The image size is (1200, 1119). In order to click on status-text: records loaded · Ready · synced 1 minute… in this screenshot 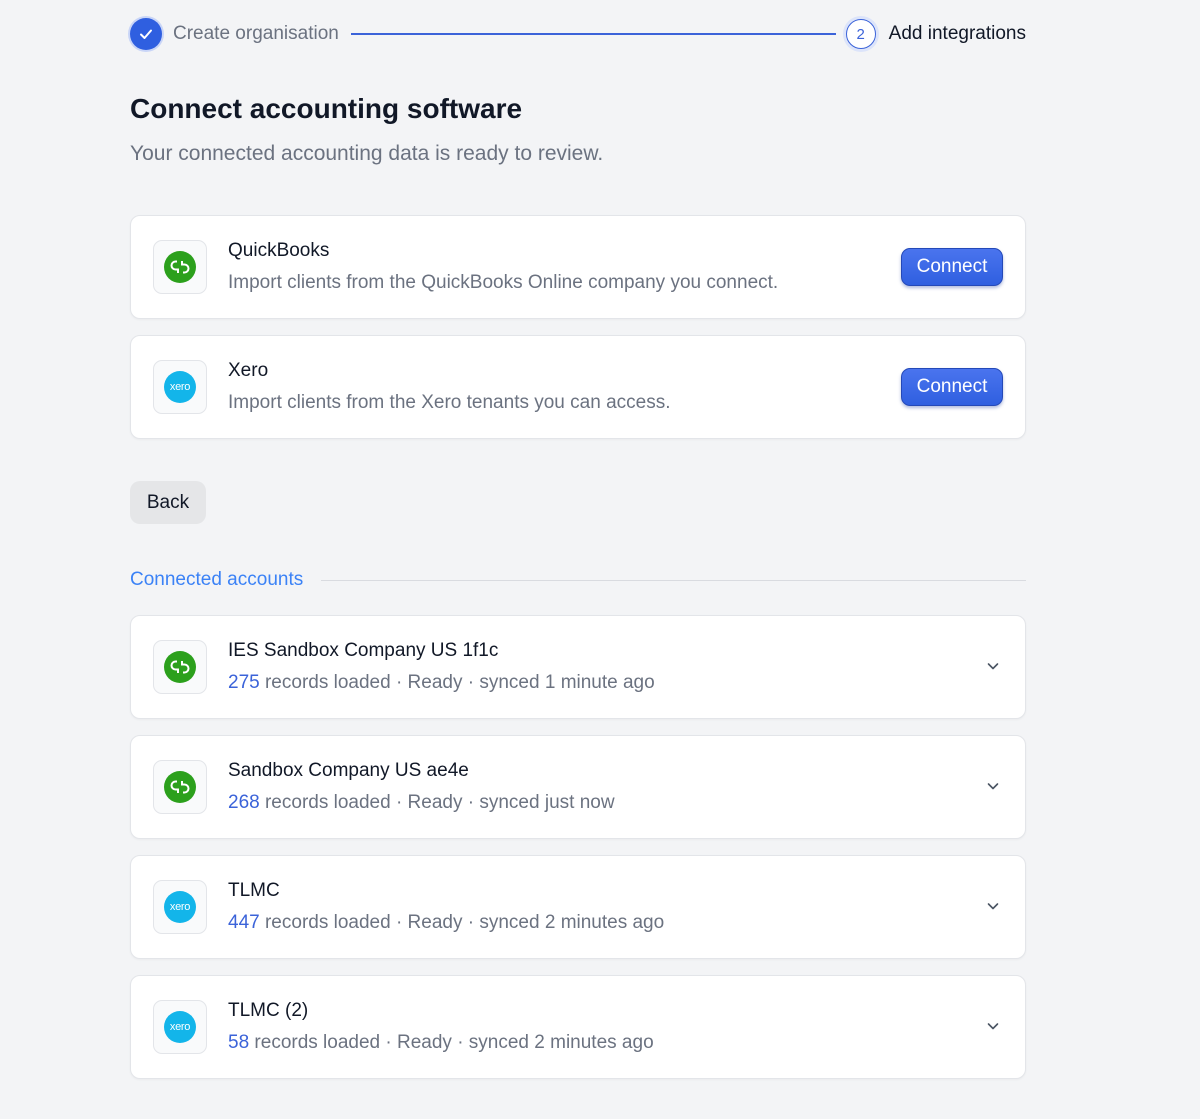, I will do `click(457, 682)`.